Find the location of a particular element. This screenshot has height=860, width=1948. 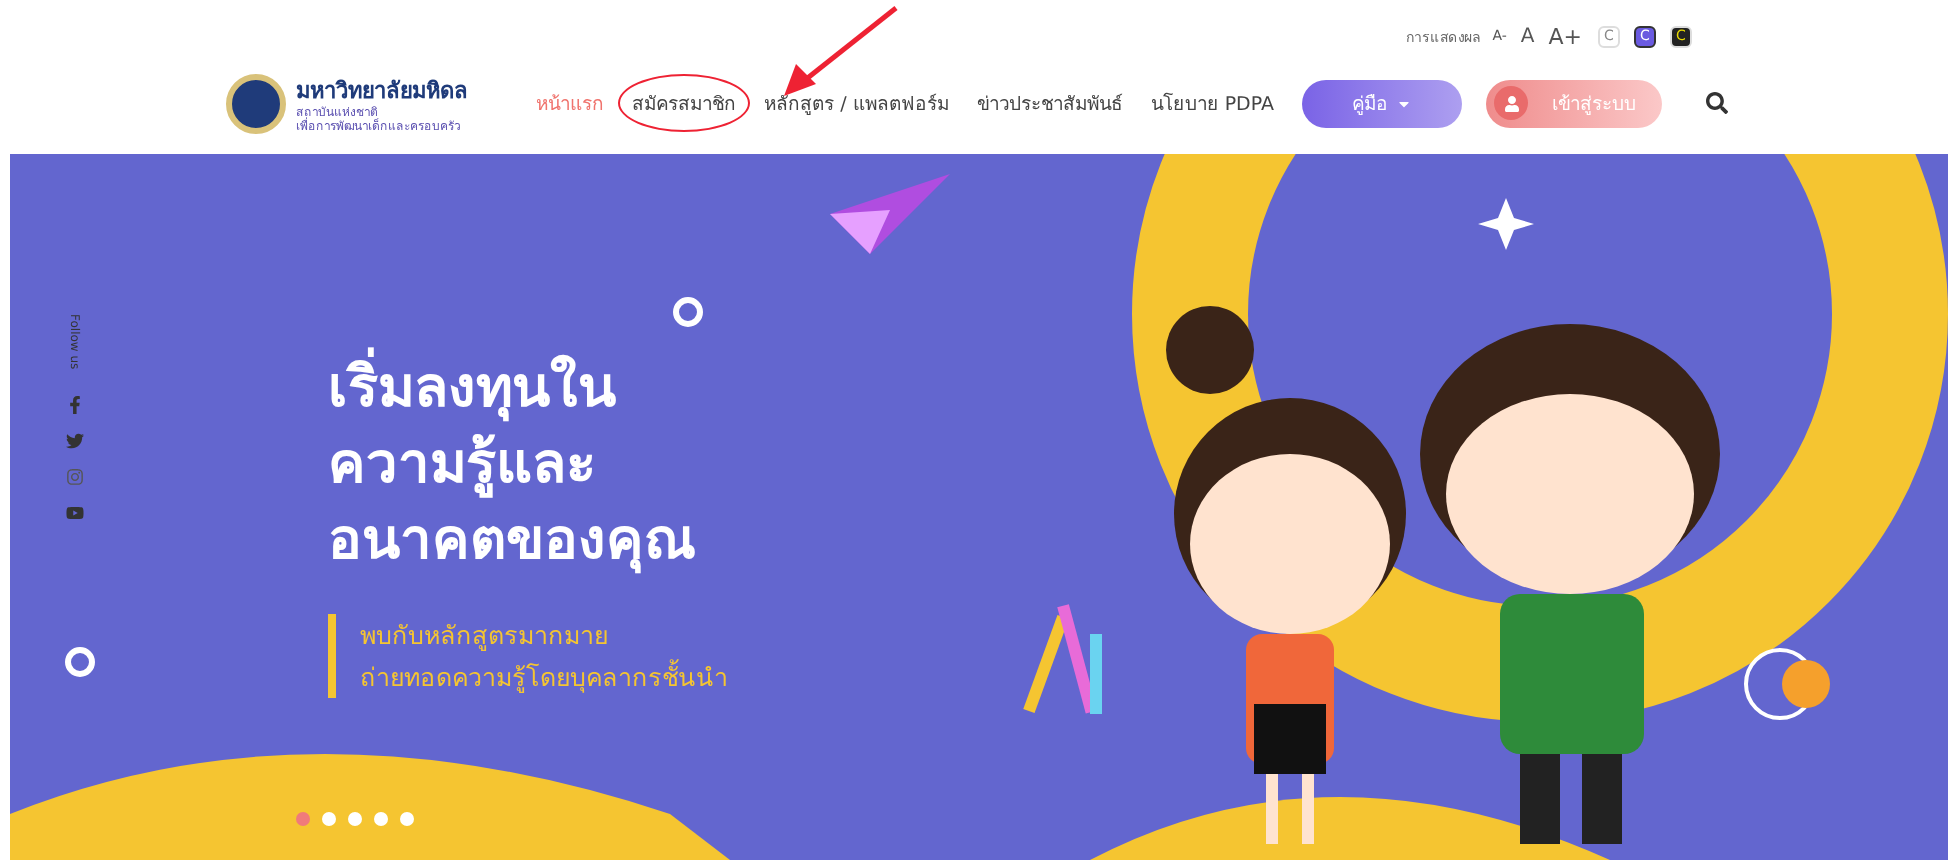

youtube-icon is located at coordinates (74, 512).